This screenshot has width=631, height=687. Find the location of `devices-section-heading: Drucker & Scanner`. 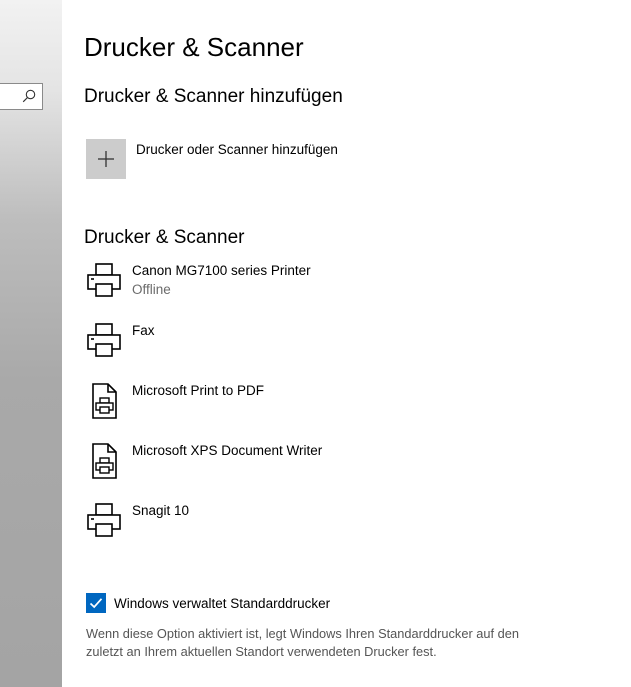

devices-section-heading: Drucker & Scanner is located at coordinates (164, 237).